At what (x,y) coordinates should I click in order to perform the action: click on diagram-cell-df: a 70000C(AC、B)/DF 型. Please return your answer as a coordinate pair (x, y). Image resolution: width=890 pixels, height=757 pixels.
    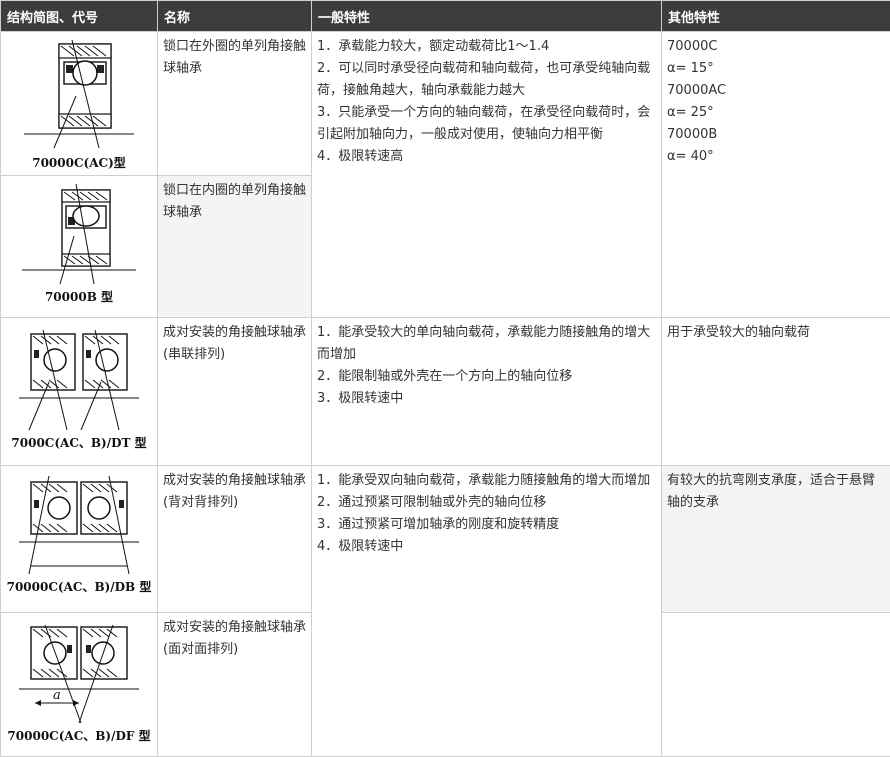
    Looking at the image, I should click on (79, 684).